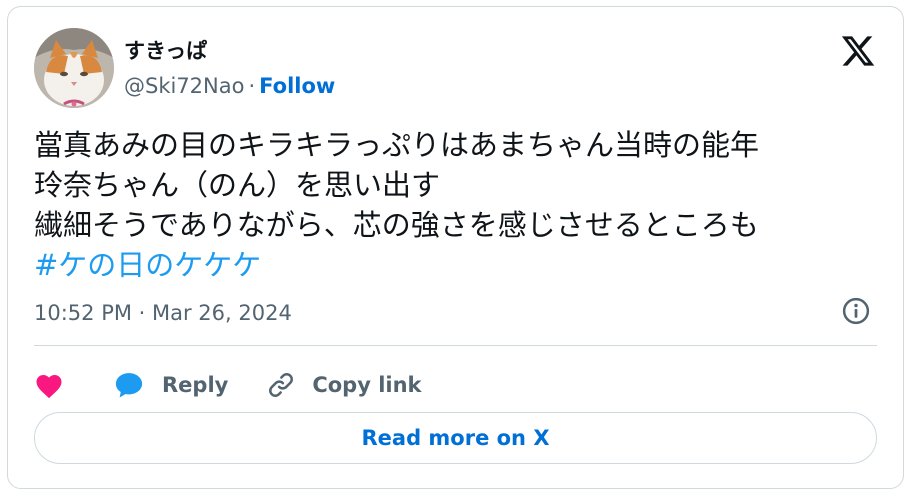  What do you see at coordinates (195, 385) in the screenshot?
I see `reply-label: Reply` at bounding box center [195, 385].